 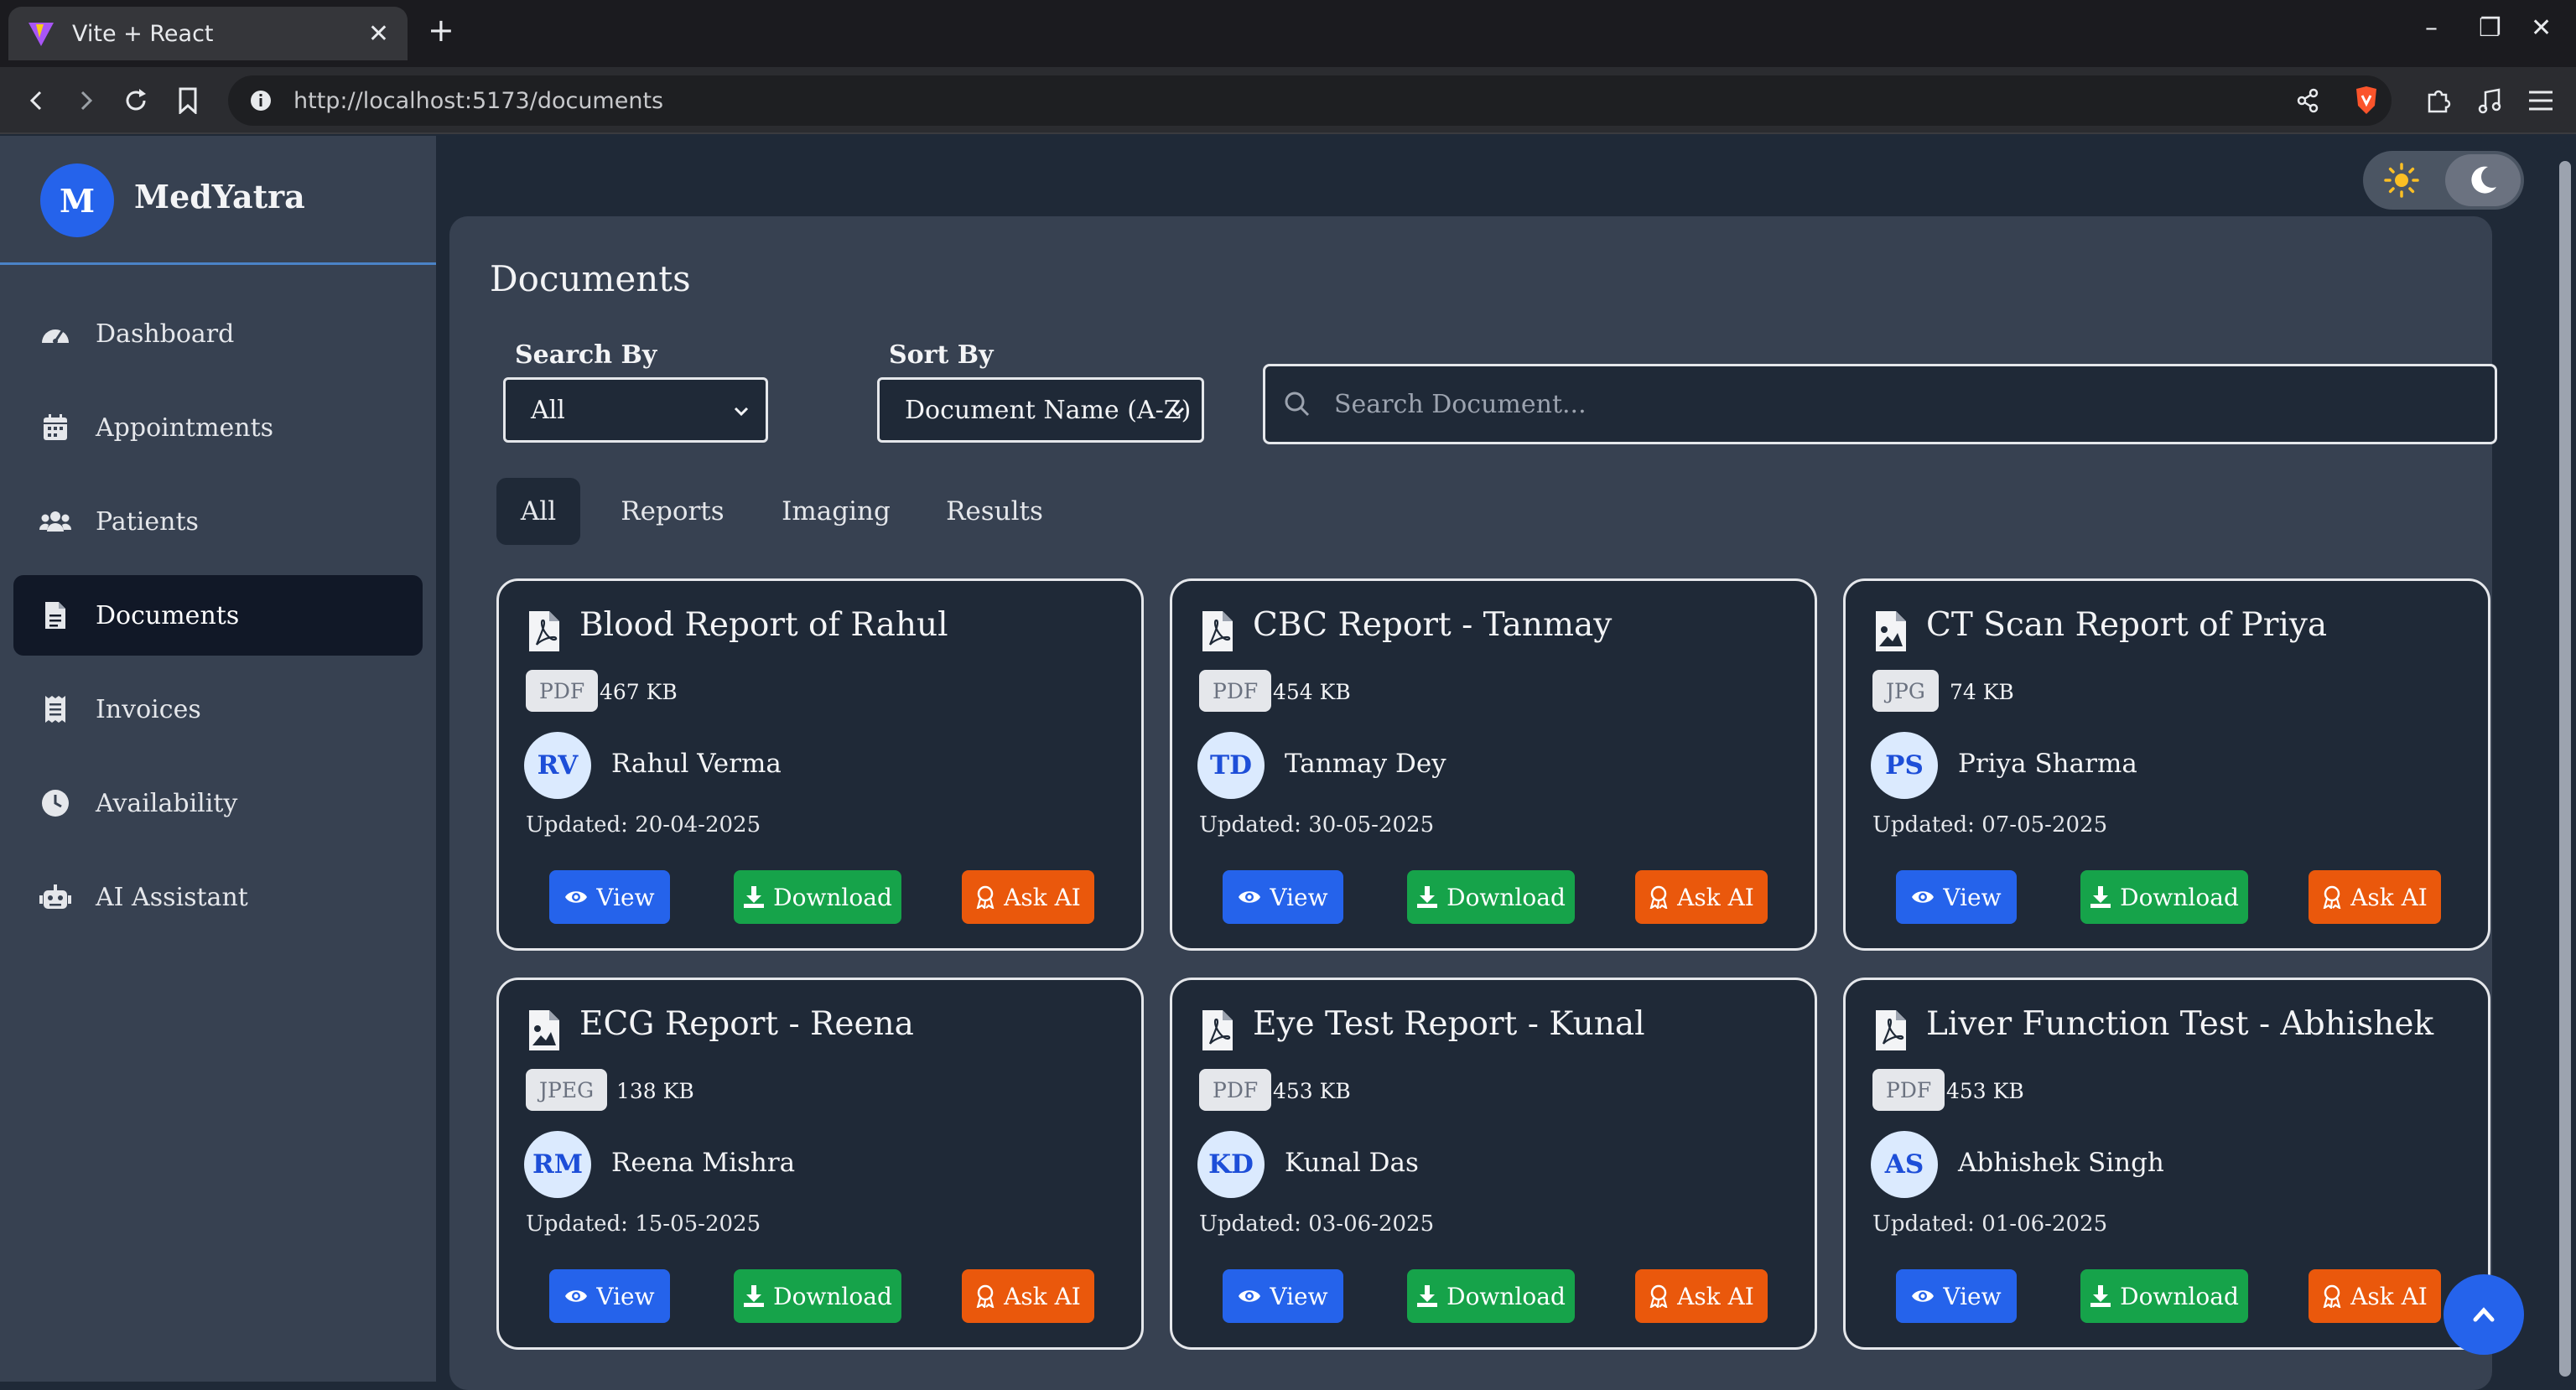 I want to click on dark-mode-button, so click(x=2483, y=180).